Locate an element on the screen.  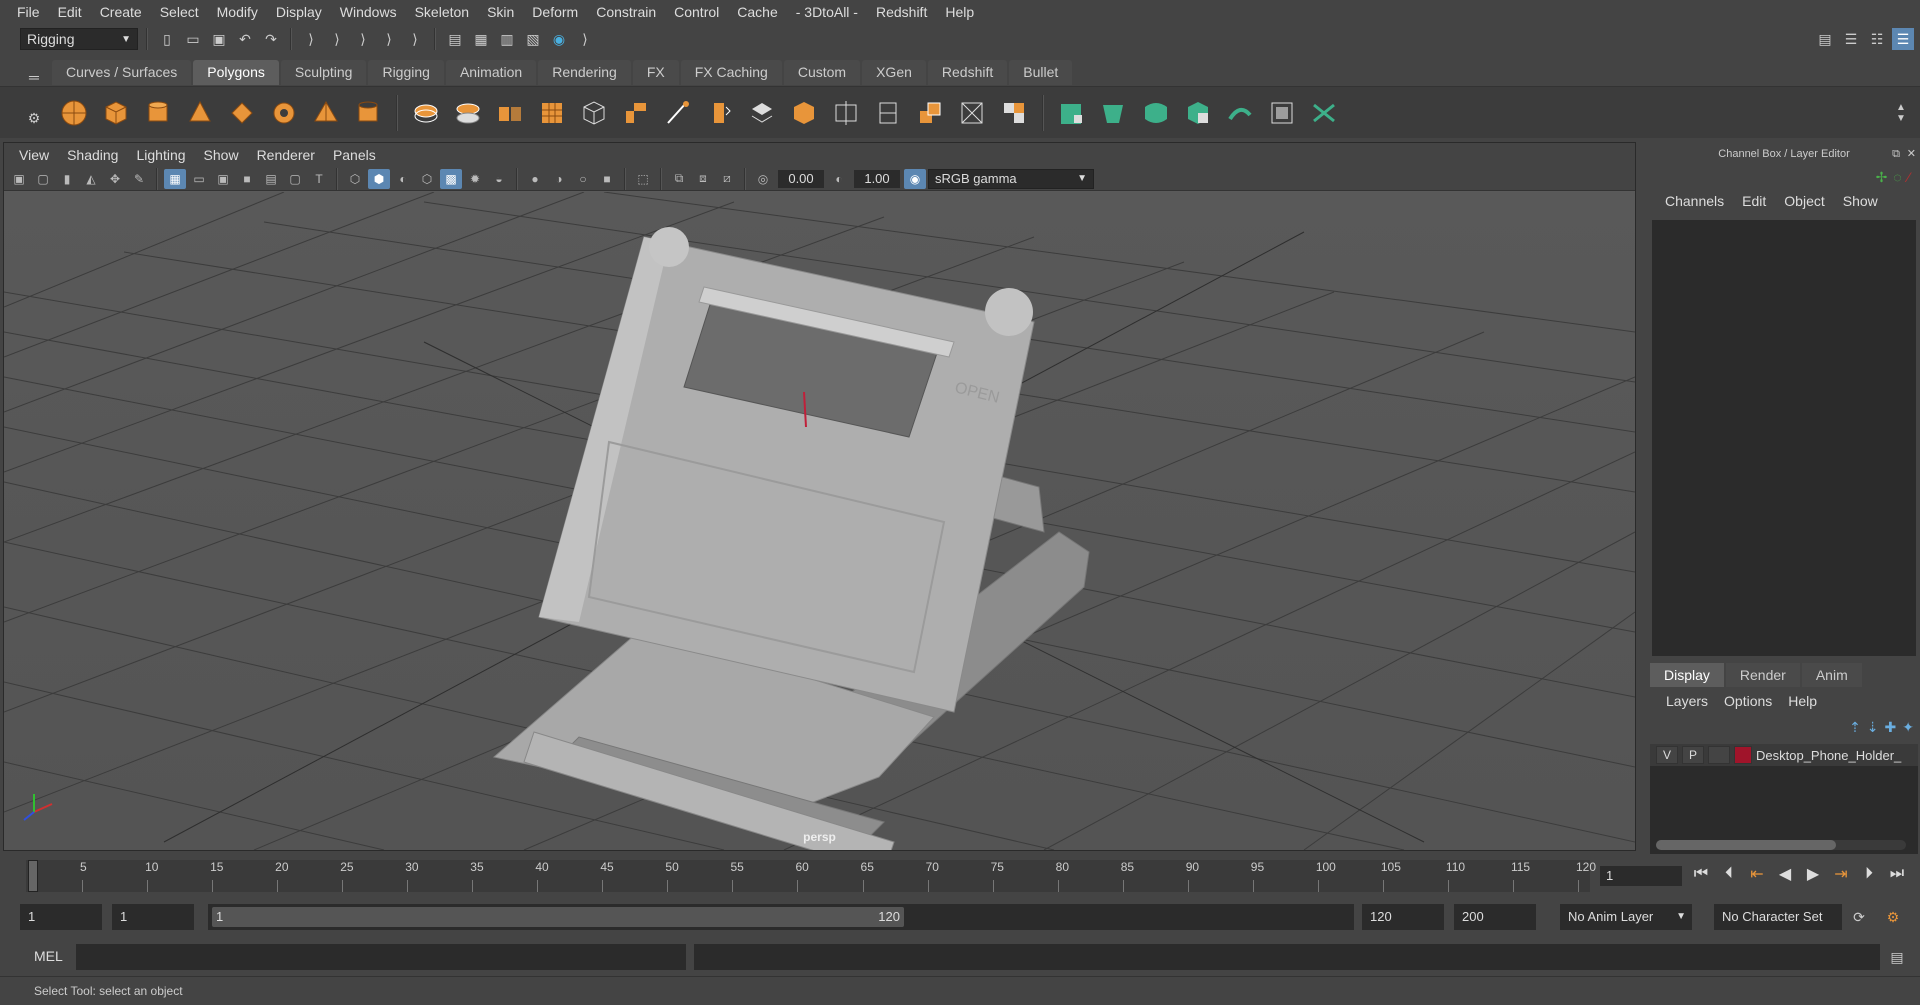
field-chart-icon: ▤ is located at coordinates (271, 179).